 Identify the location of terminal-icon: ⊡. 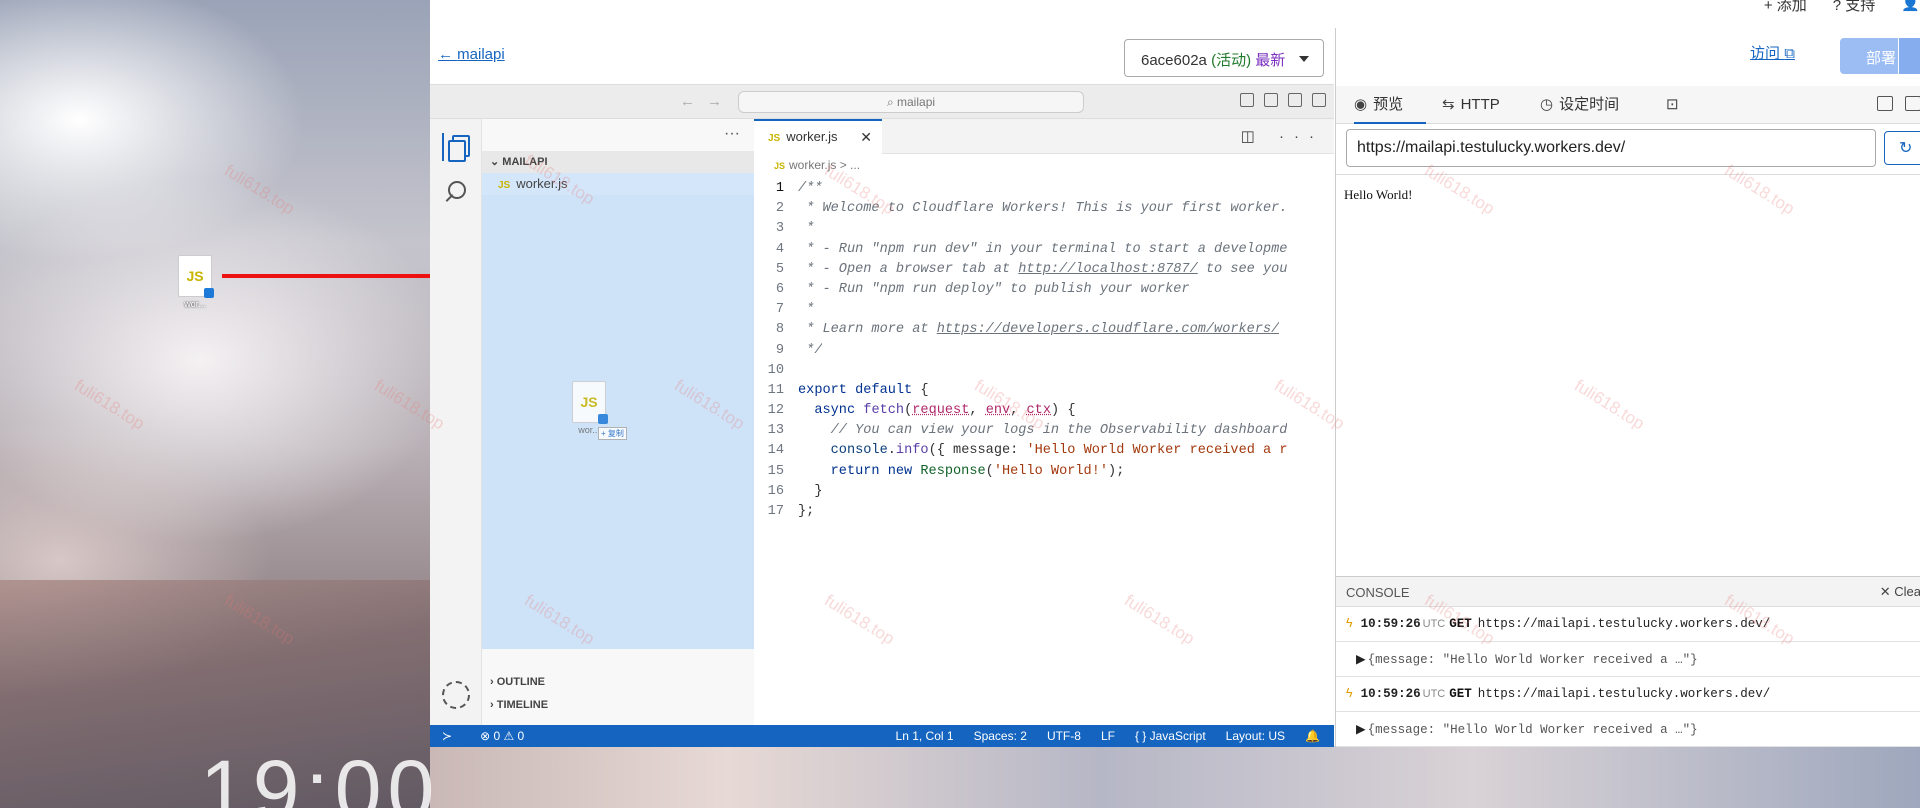
(1672, 104).